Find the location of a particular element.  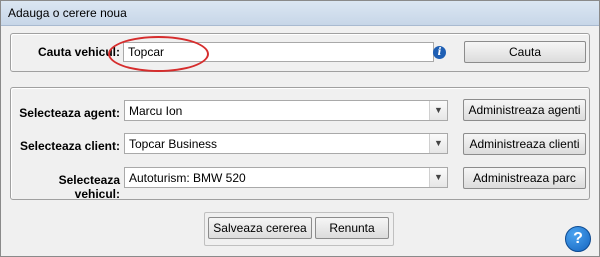

manage-fleet-button: Administreaza parc is located at coordinates (524, 178).